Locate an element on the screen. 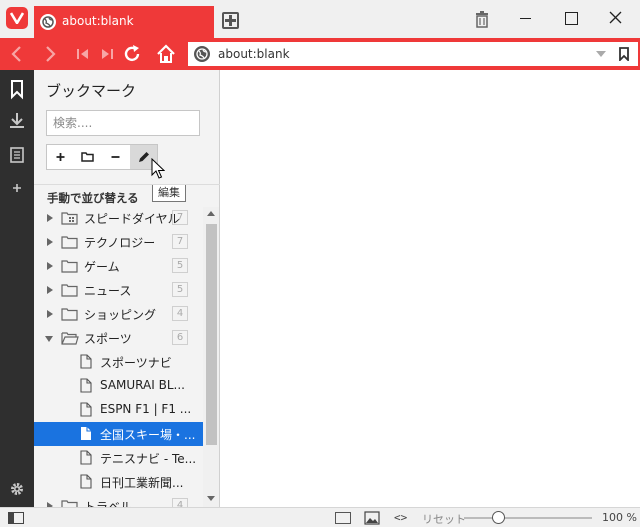  scrollbar-thumb is located at coordinates (211, 334).